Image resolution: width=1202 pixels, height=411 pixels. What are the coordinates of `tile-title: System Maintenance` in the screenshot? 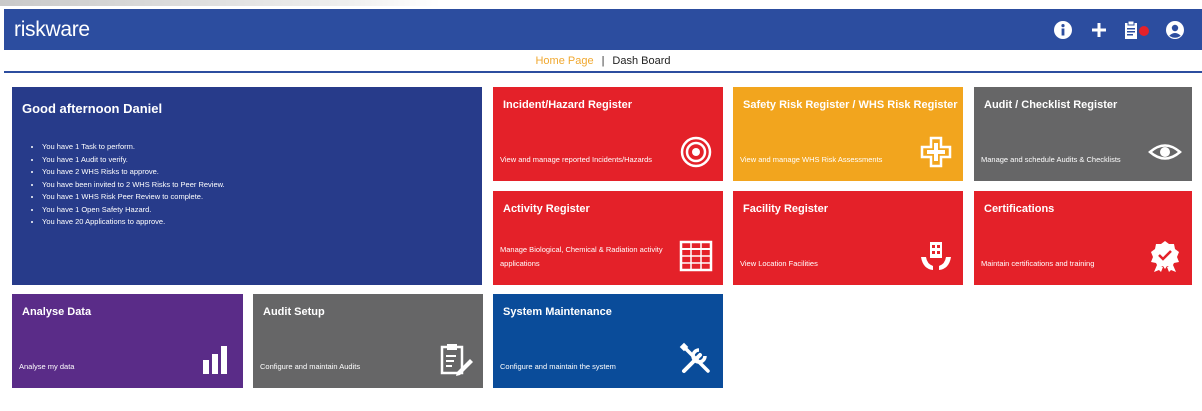 It's located at (557, 312).